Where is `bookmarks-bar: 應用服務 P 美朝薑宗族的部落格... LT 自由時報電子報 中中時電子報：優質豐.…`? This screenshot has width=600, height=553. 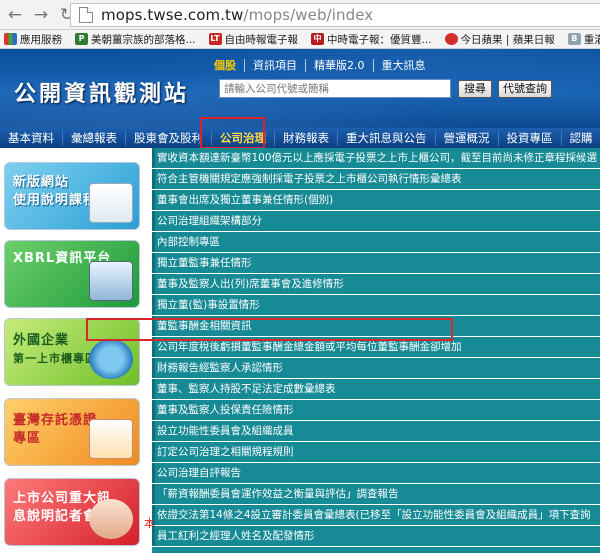 bookmarks-bar: 應用服務 P 美朝薑宗族的部落格... LT 自由時報電子報 中中時電子報：優質豐.… is located at coordinates (300, 39).